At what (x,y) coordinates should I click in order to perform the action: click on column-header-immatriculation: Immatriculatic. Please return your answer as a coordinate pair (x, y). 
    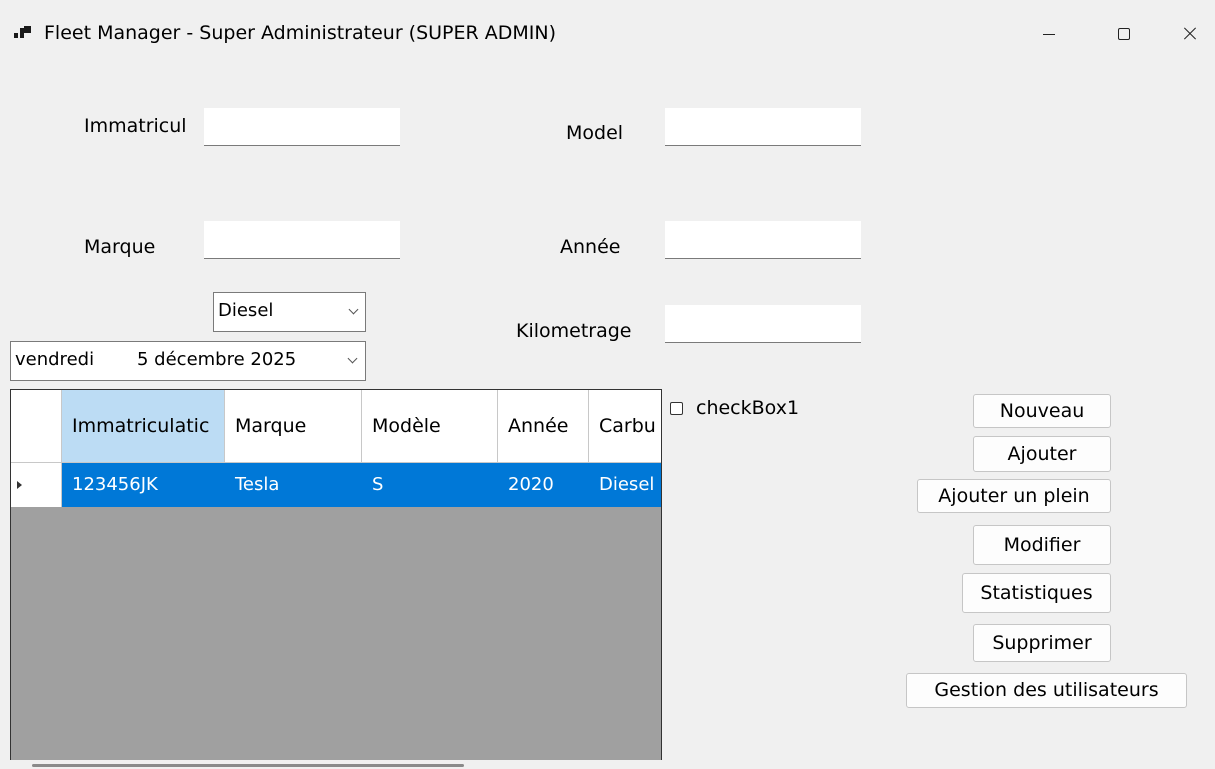
    Looking at the image, I should click on (143, 426).